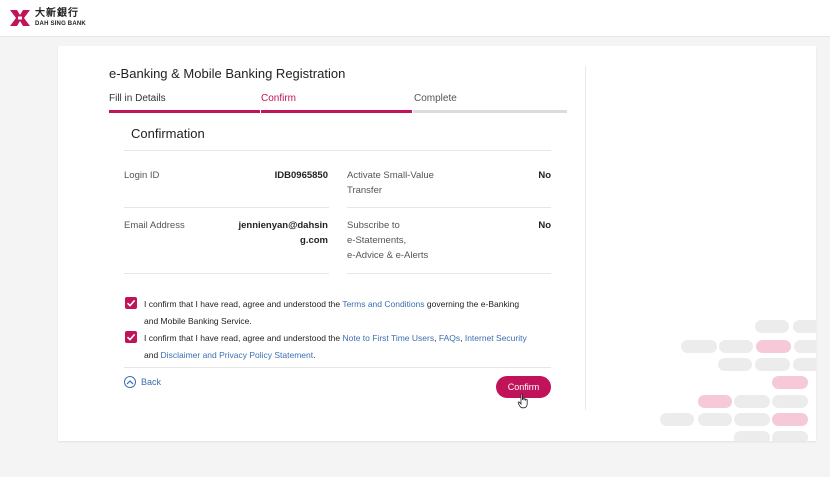 The height and width of the screenshot is (477, 830). I want to click on step-confirm: Confirm, so click(279, 98).